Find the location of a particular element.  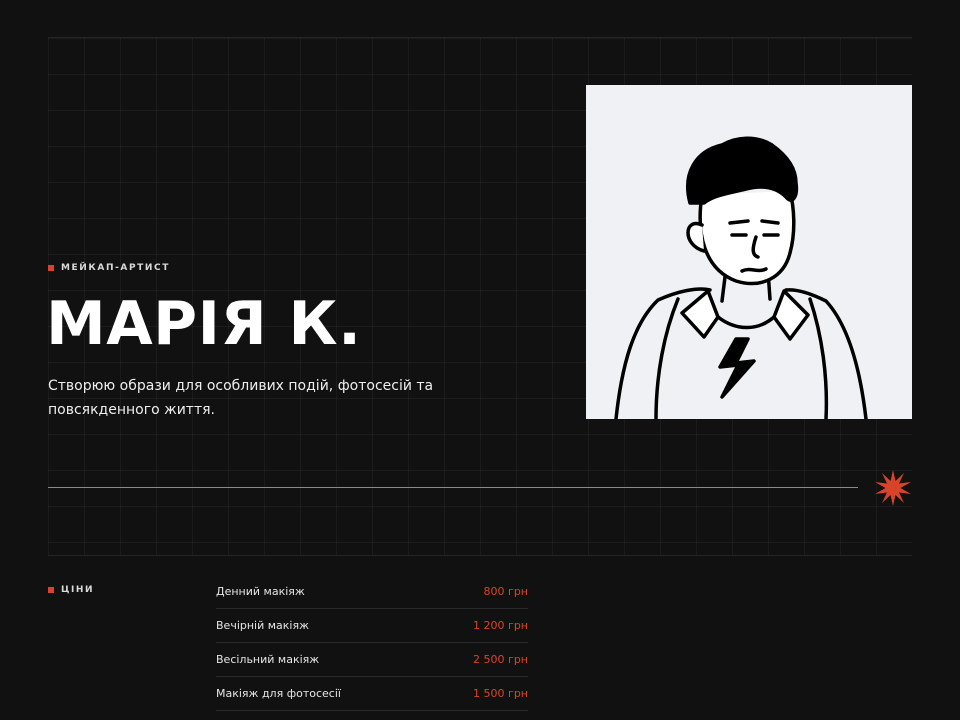

price-row: Вечірній макіяж 1 200 грн is located at coordinates (372, 626).